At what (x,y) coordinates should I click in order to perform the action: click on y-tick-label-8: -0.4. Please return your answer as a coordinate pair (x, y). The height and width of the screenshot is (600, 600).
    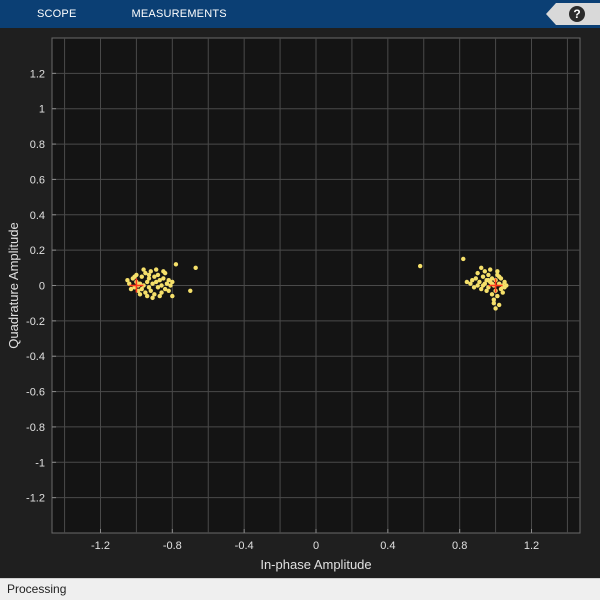
    Looking at the image, I should click on (35, 357).